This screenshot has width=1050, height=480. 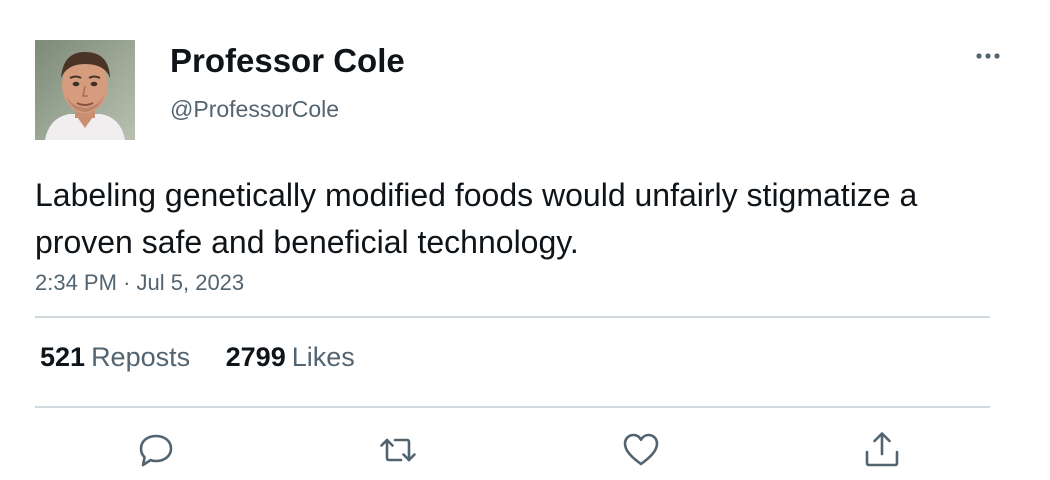 I want to click on author-name: Professor Cole, so click(x=287, y=61).